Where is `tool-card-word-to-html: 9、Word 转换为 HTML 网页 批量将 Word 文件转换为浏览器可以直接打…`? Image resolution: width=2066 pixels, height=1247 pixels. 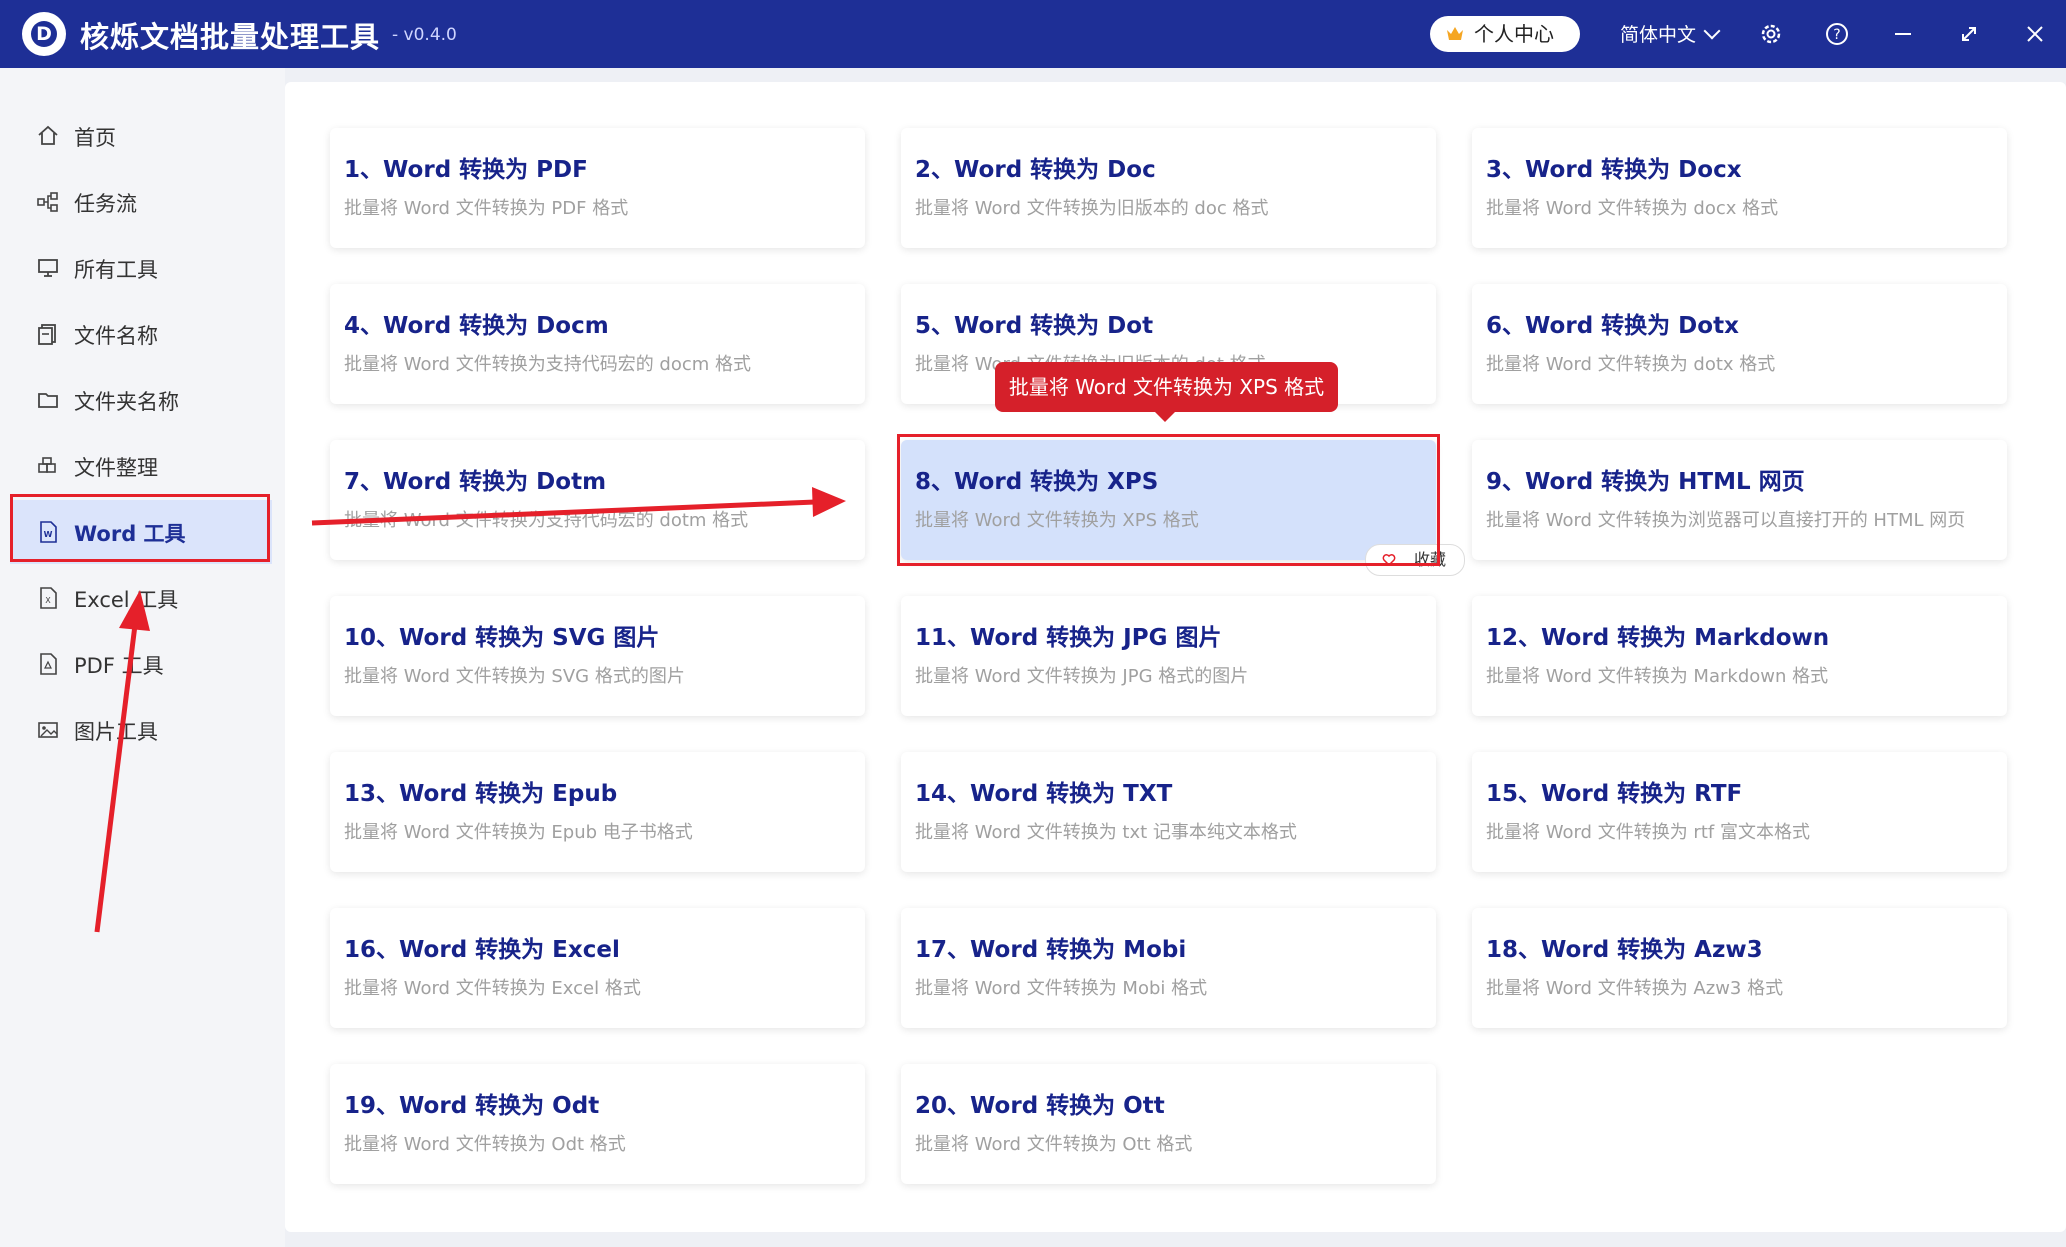 tool-card-word-to-html: 9、Word 转换为 HTML 网页 批量将 Word 文件转换为浏览器可以直接打… is located at coordinates (1739, 500).